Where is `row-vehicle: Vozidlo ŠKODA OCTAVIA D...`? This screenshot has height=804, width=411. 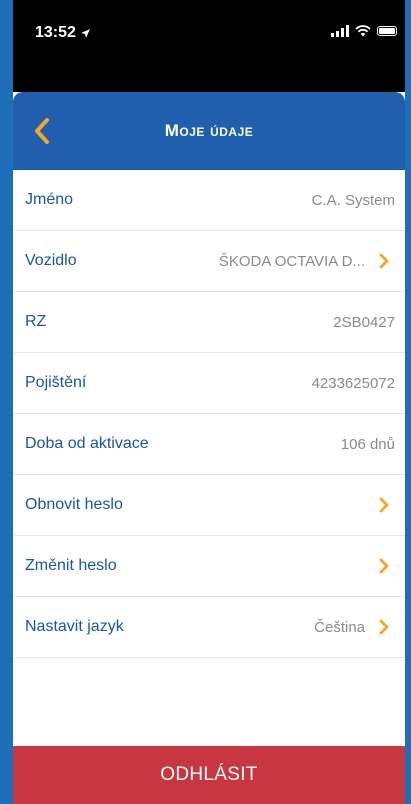 row-vehicle: Vozidlo ŠKODA OCTAVIA D... is located at coordinates (209, 261).